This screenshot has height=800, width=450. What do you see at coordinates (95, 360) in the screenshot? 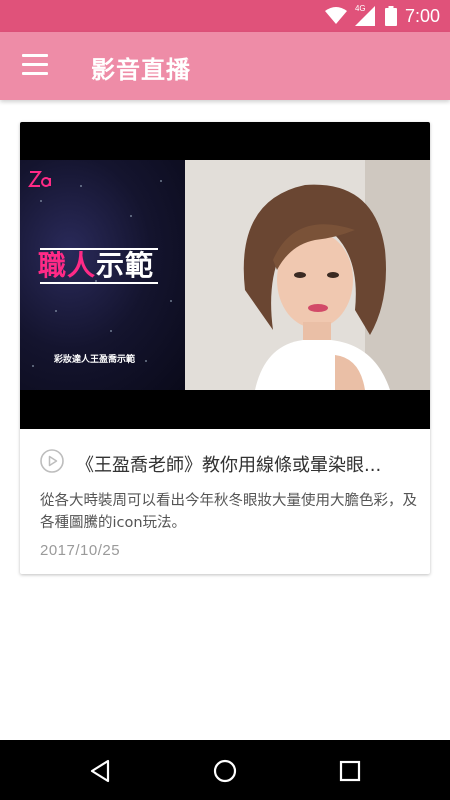
I see `promo-subtitle: 彩妝達人王盈喬示範` at bounding box center [95, 360].